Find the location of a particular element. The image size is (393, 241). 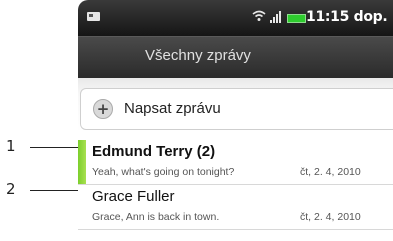

compose-message-button: + Napsat zprávu is located at coordinates (236, 109).